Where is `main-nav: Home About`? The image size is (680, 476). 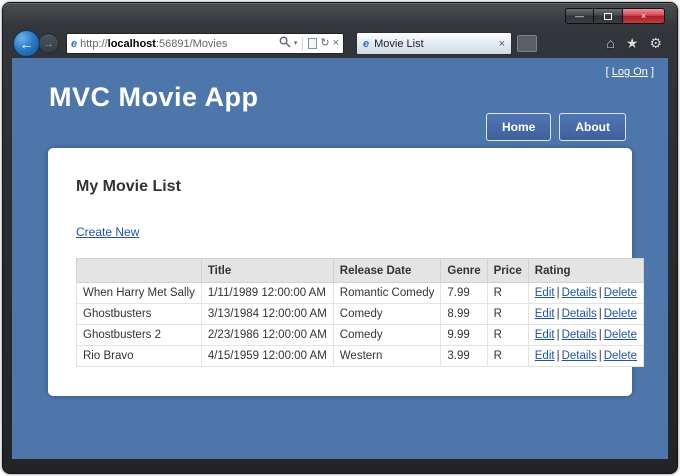
main-nav: Home About is located at coordinates (556, 127).